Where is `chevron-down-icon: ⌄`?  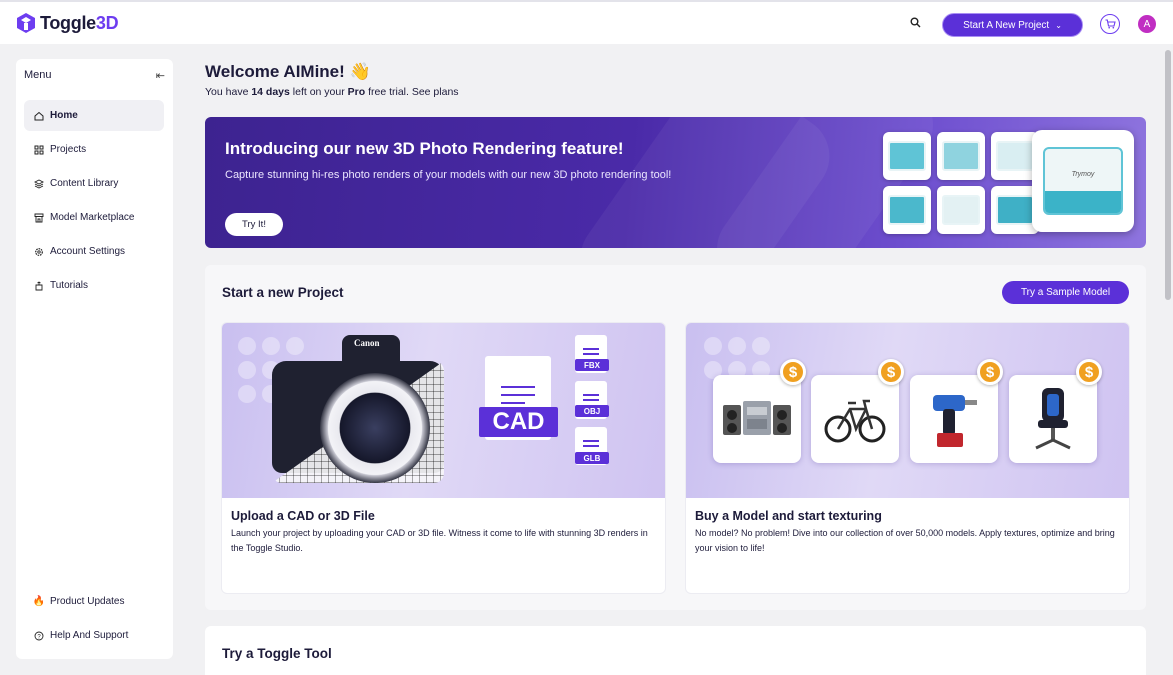 chevron-down-icon: ⌄ is located at coordinates (1058, 25).